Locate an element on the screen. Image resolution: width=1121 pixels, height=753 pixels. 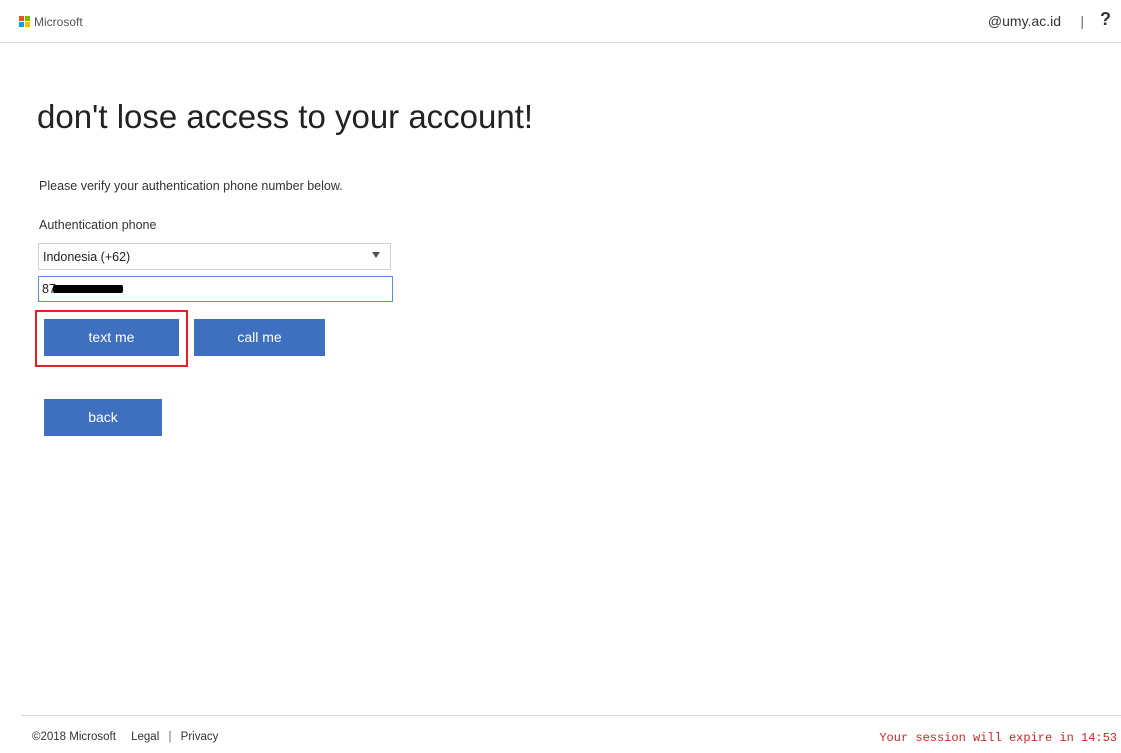
privacy-link: Privacy is located at coordinates (200, 737).